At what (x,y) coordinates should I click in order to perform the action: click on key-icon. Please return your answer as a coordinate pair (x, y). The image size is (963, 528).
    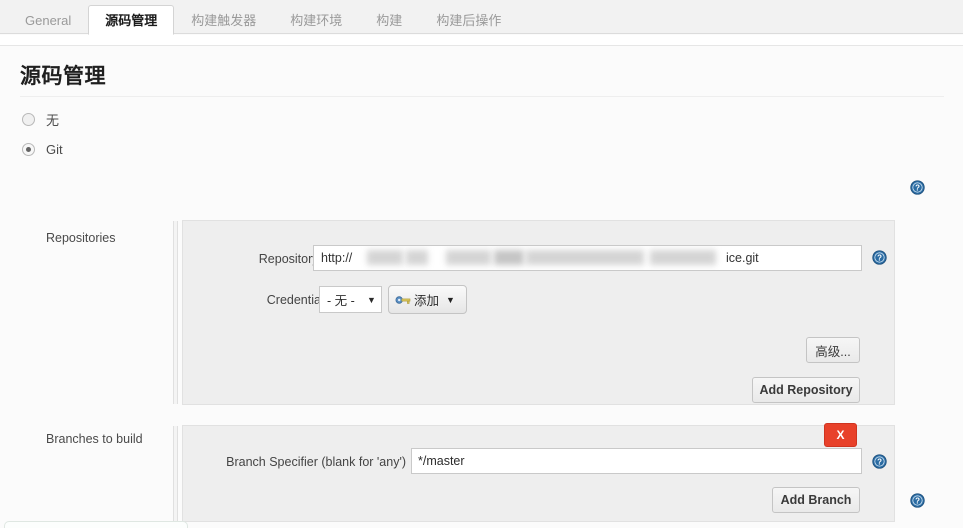
    Looking at the image, I should click on (403, 299).